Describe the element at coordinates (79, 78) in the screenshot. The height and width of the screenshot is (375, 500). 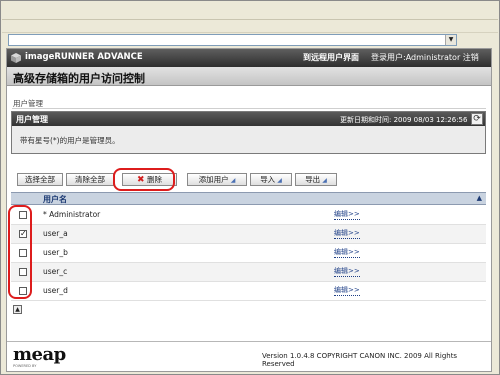
I see `page-title: 高级存储箱的用户访问控制` at that location.